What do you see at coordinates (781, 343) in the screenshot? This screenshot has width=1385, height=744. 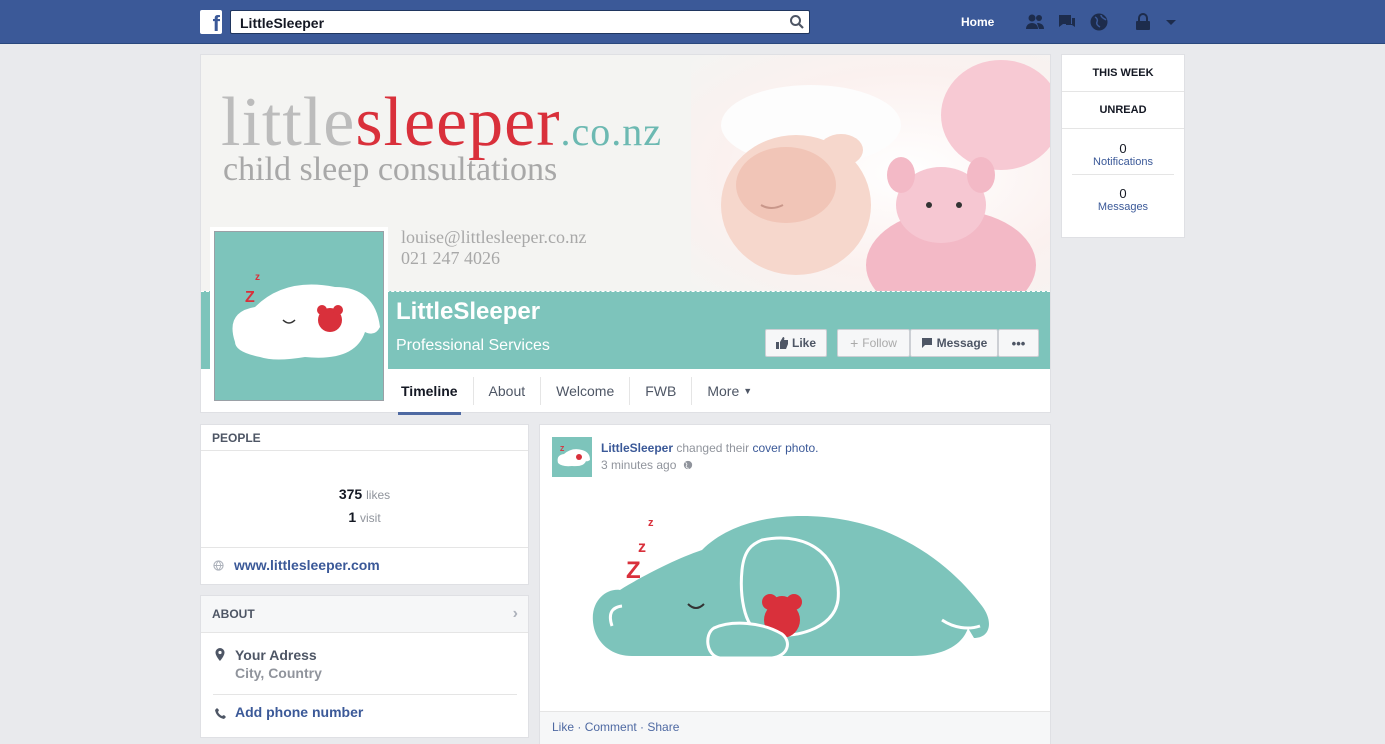 I see `thumbs-up-icon` at bounding box center [781, 343].